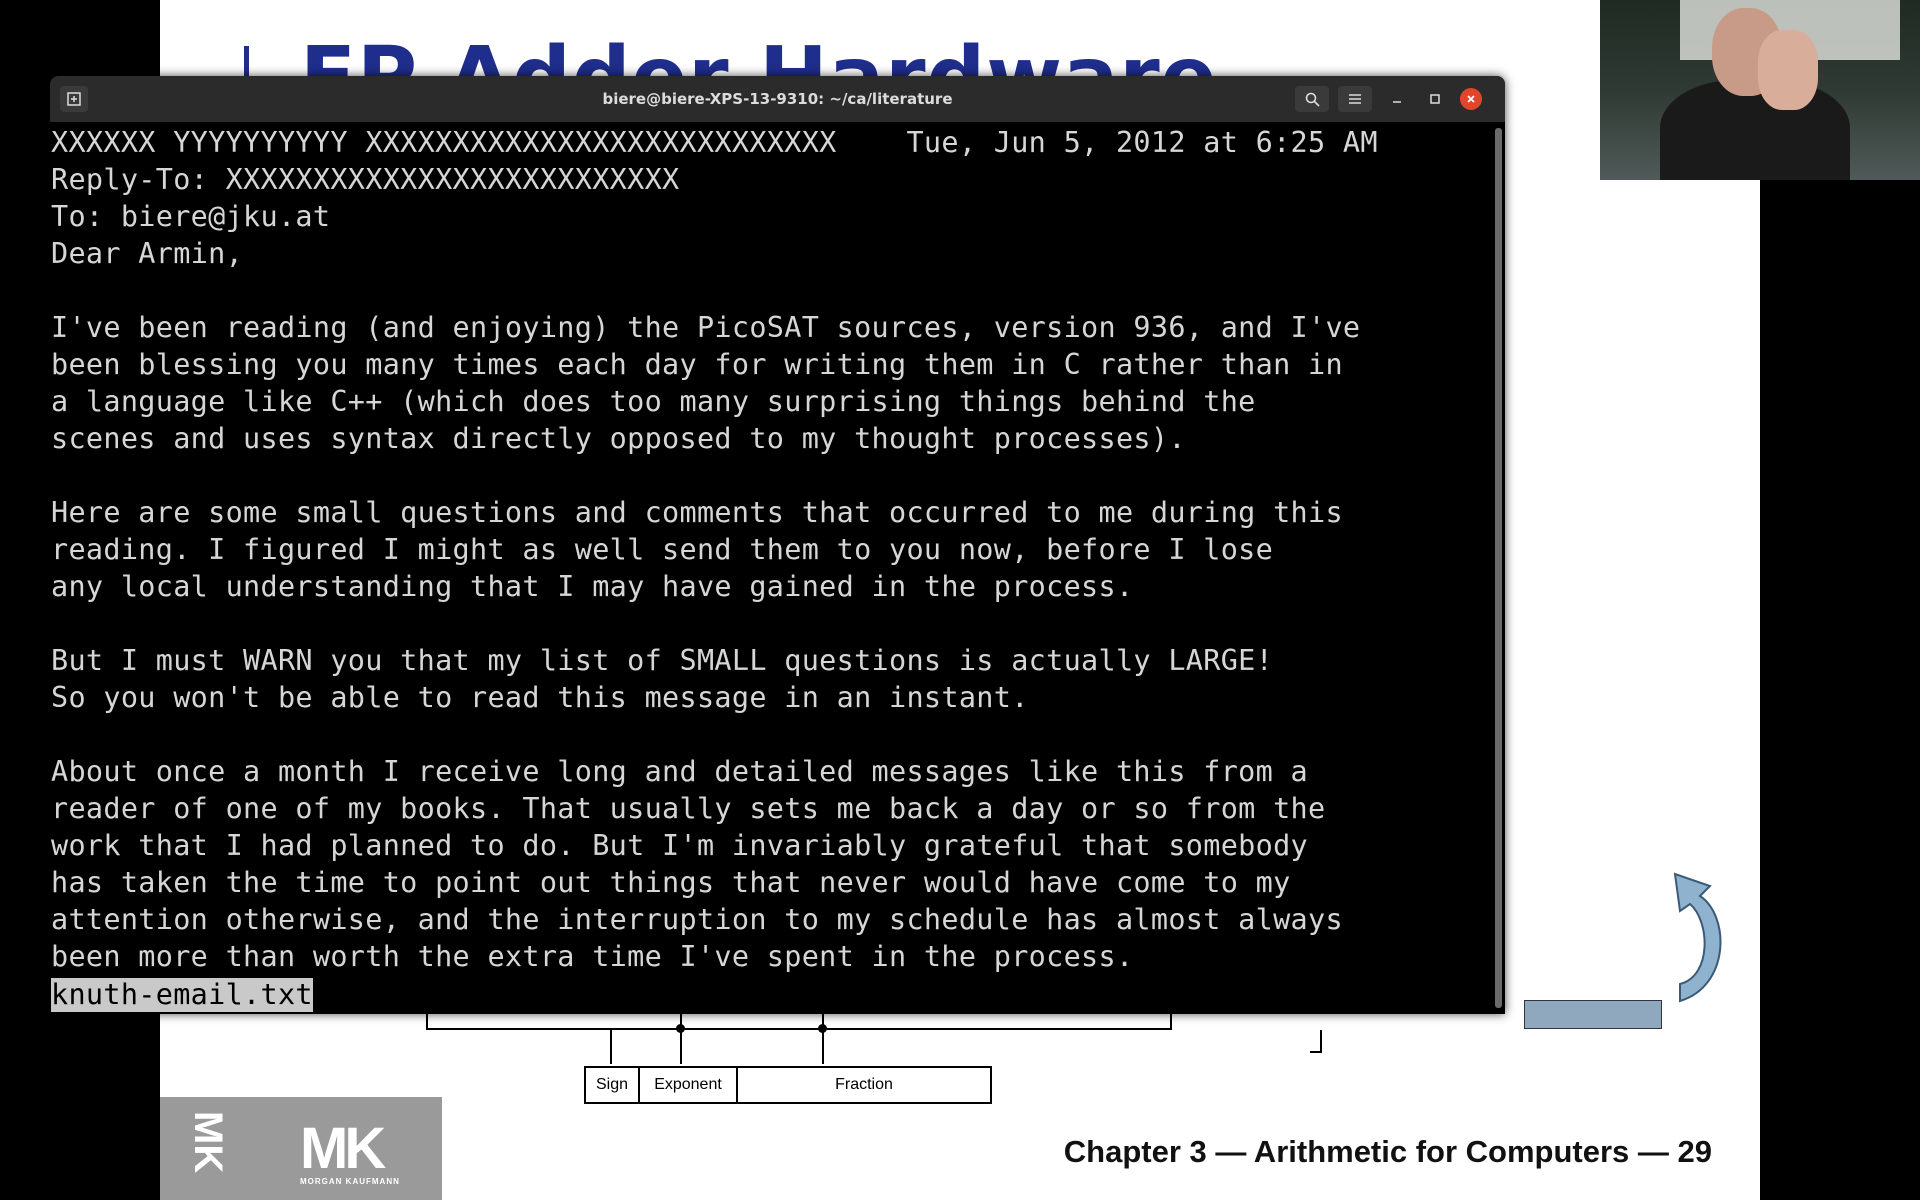 This screenshot has width=1920, height=1200. What do you see at coordinates (1397, 102) in the screenshot?
I see `minimize-icon` at bounding box center [1397, 102].